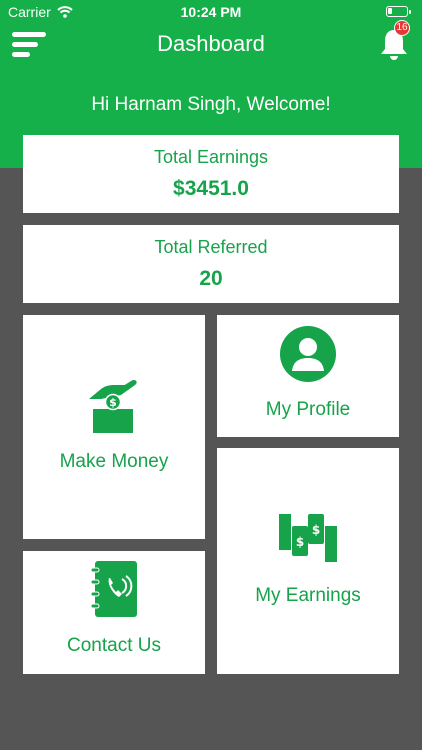 Image resolution: width=422 pixels, height=750 pixels. What do you see at coordinates (211, 157) in the screenshot?
I see `total-earnings-label: Total Earnings` at bounding box center [211, 157].